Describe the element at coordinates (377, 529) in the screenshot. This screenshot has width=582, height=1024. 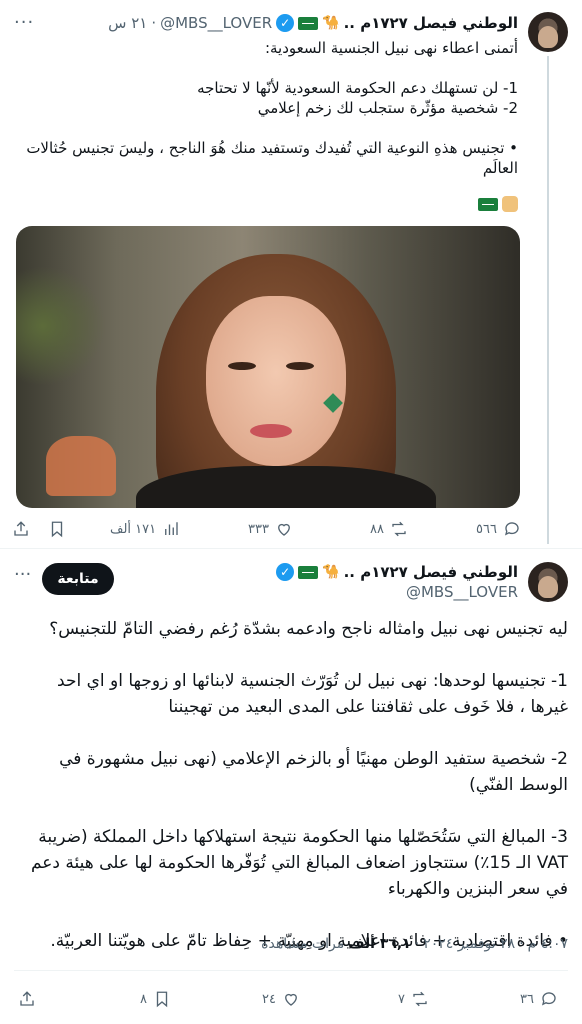
I see `repost-count: ٨٨` at that location.